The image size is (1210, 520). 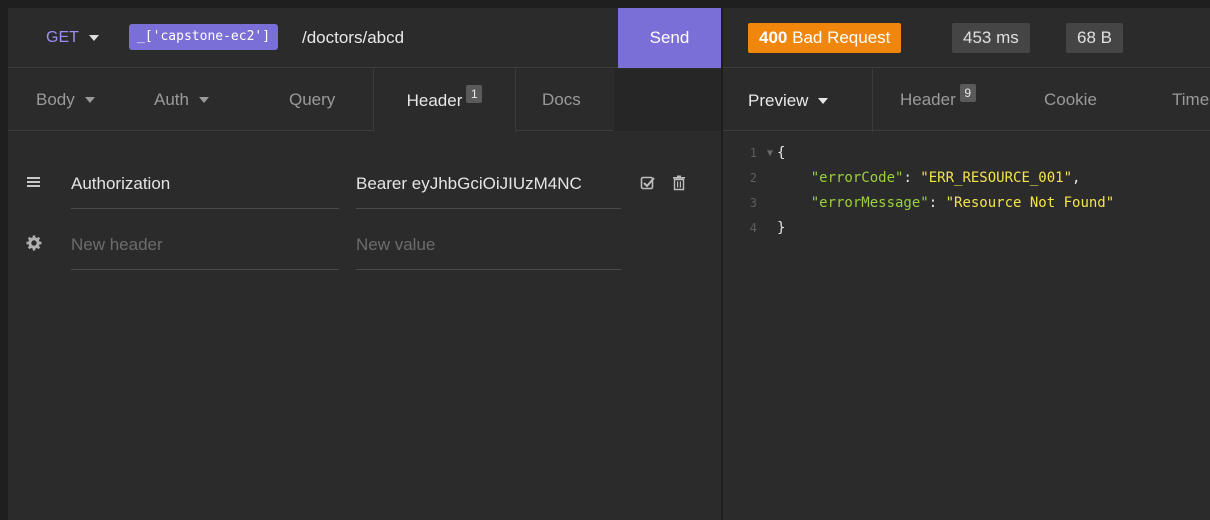 I want to click on fold-arrow-icon: ▼, so click(x=772, y=153).